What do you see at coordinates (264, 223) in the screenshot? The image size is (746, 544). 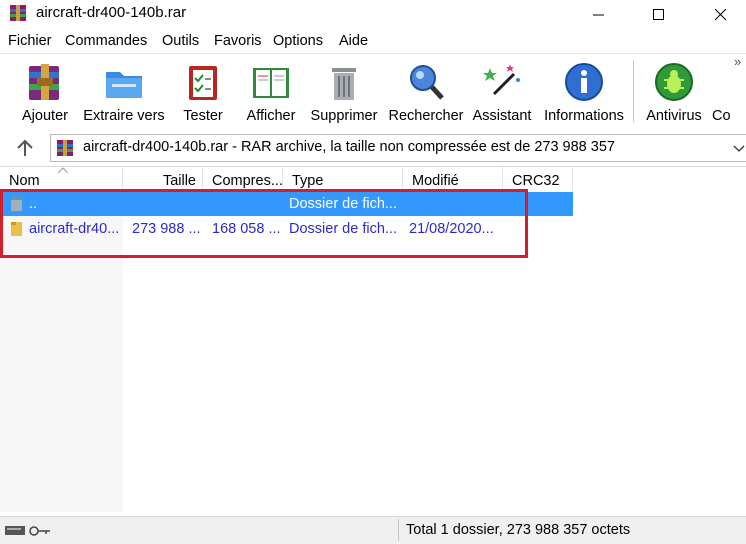 I see `annotation-highlight-box` at bounding box center [264, 223].